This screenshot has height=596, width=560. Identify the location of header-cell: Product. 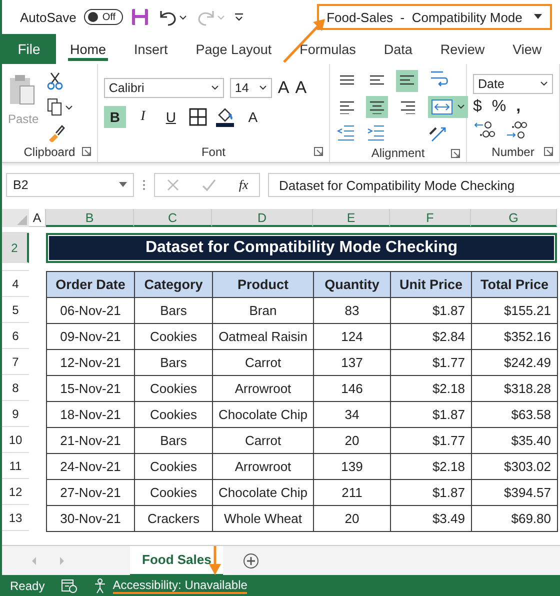
(263, 285).